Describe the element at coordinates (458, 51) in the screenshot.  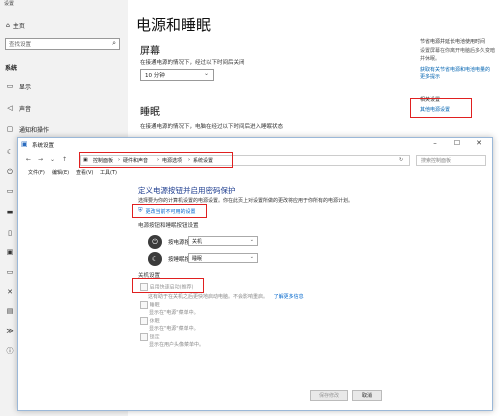
I see `tip-text-1: 设置屏幕在你离开电脑后多久变暗` at that location.